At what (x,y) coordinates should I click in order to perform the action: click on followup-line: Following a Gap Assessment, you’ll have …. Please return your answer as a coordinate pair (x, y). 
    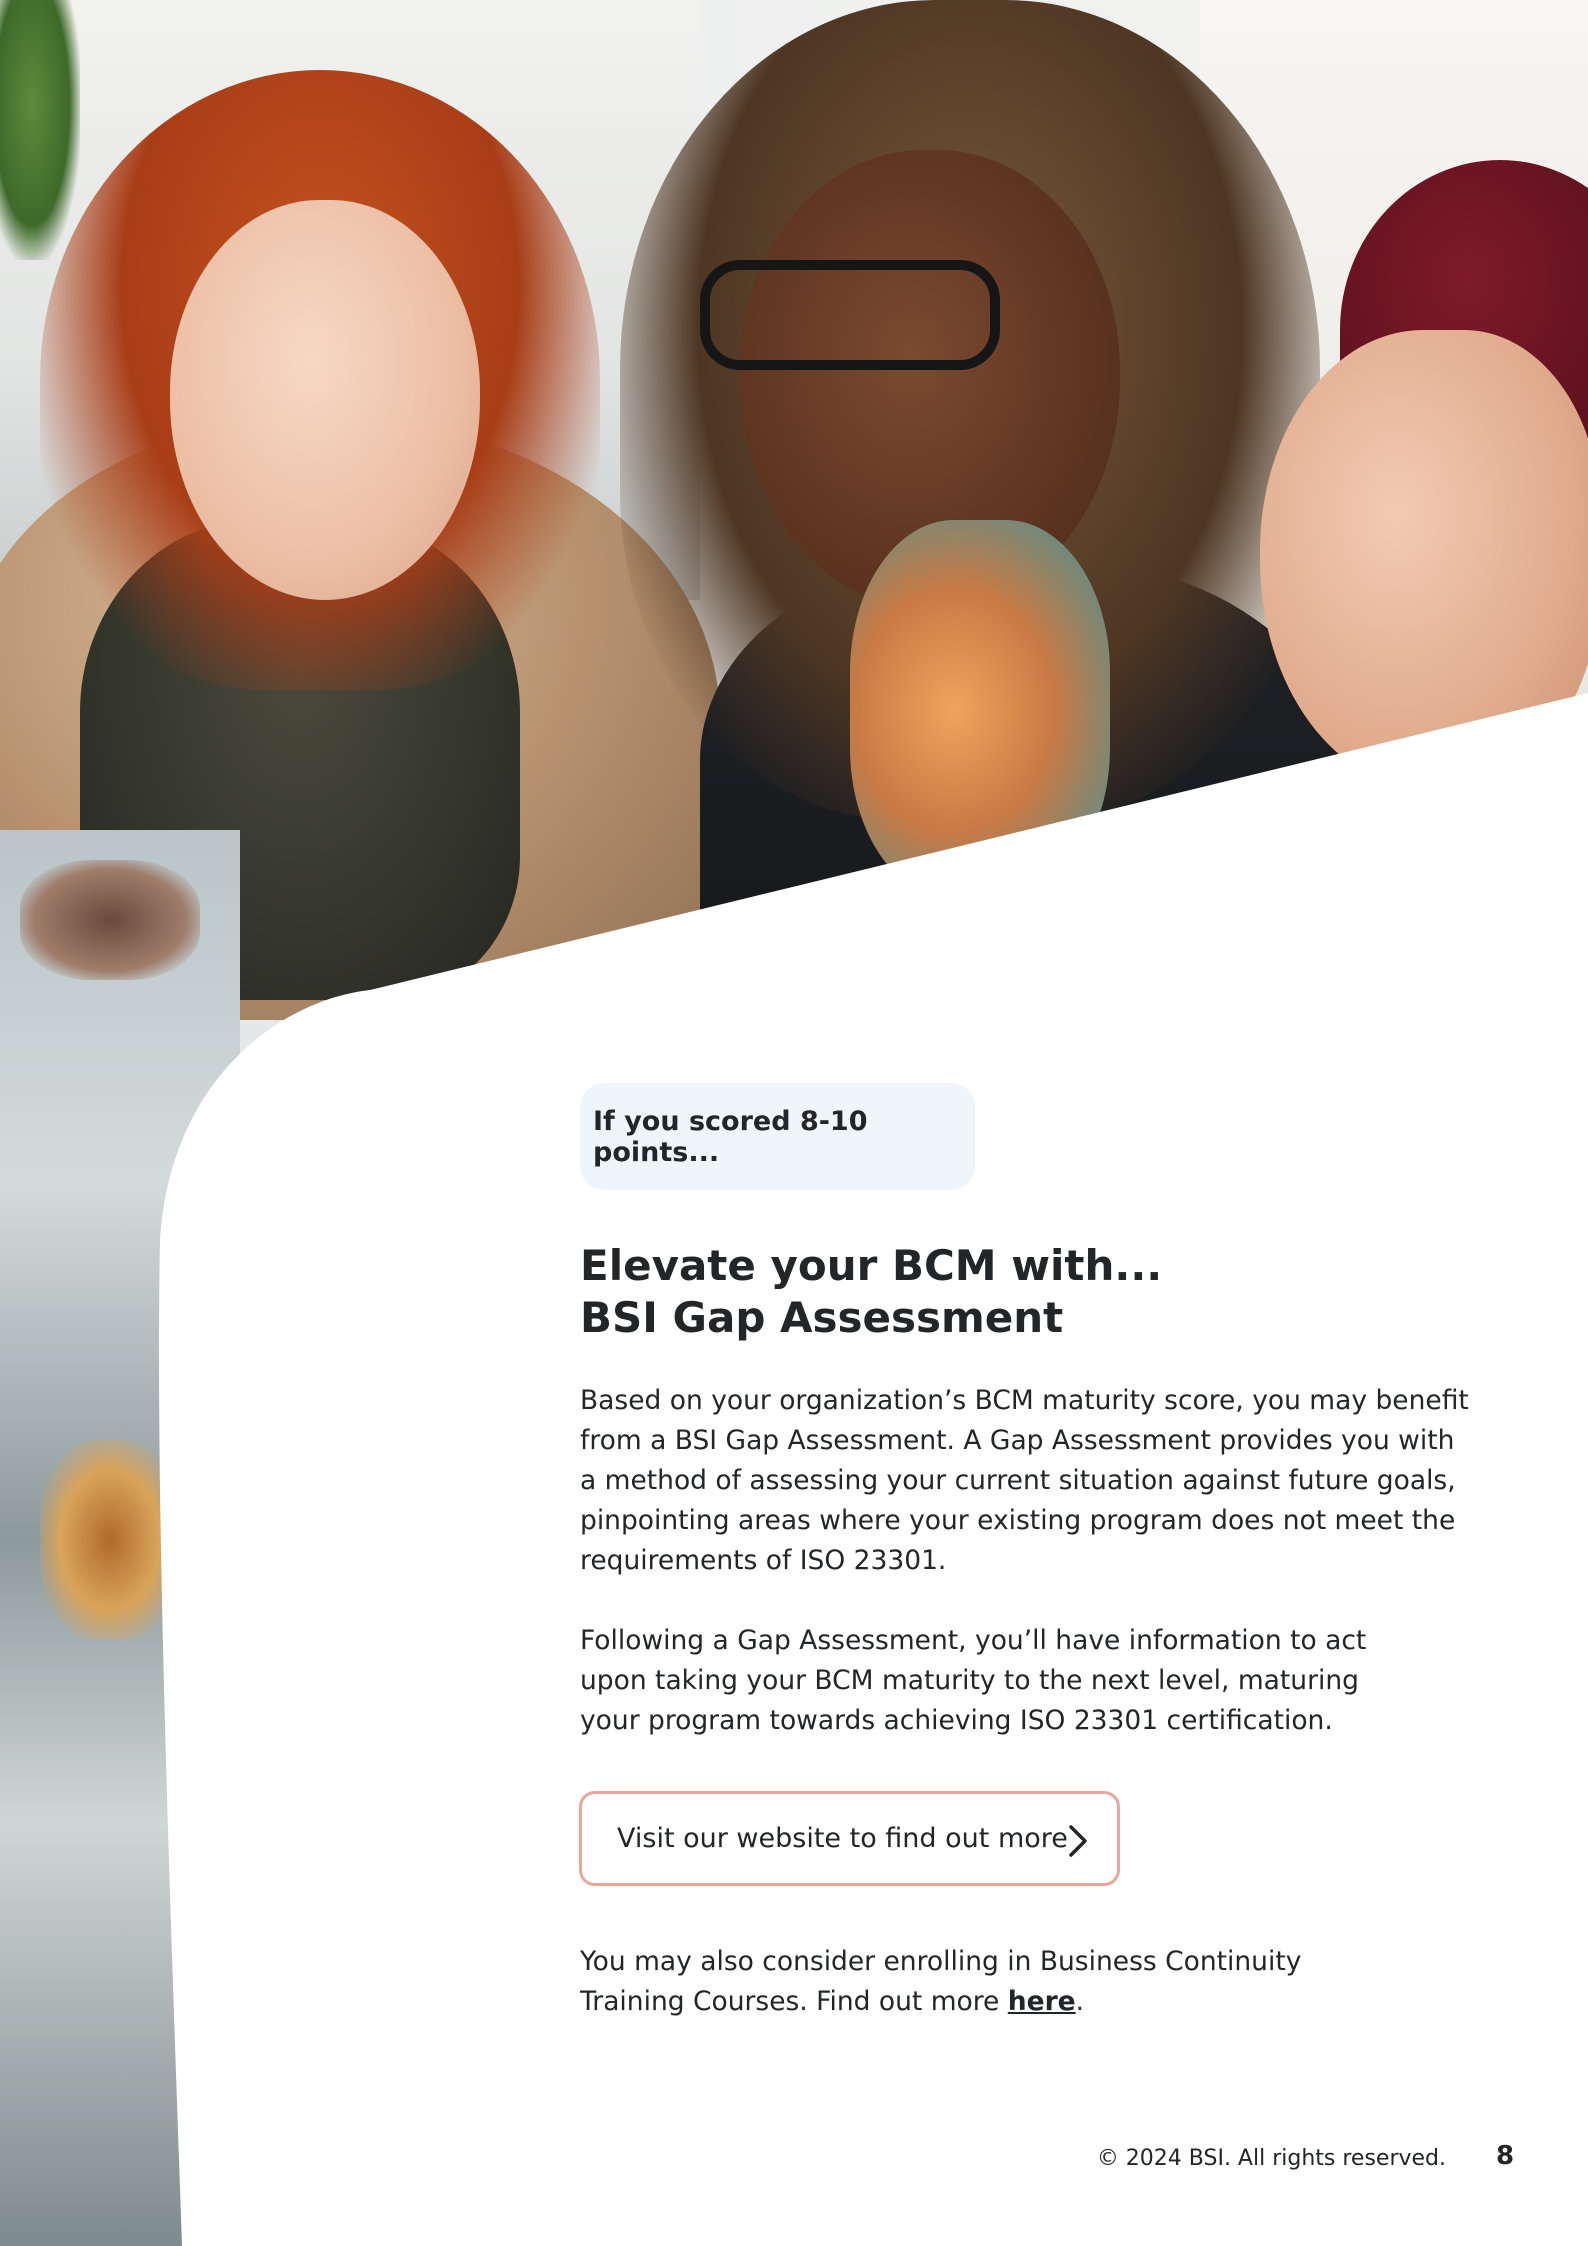
    Looking at the image, I should click on (973, 1640).